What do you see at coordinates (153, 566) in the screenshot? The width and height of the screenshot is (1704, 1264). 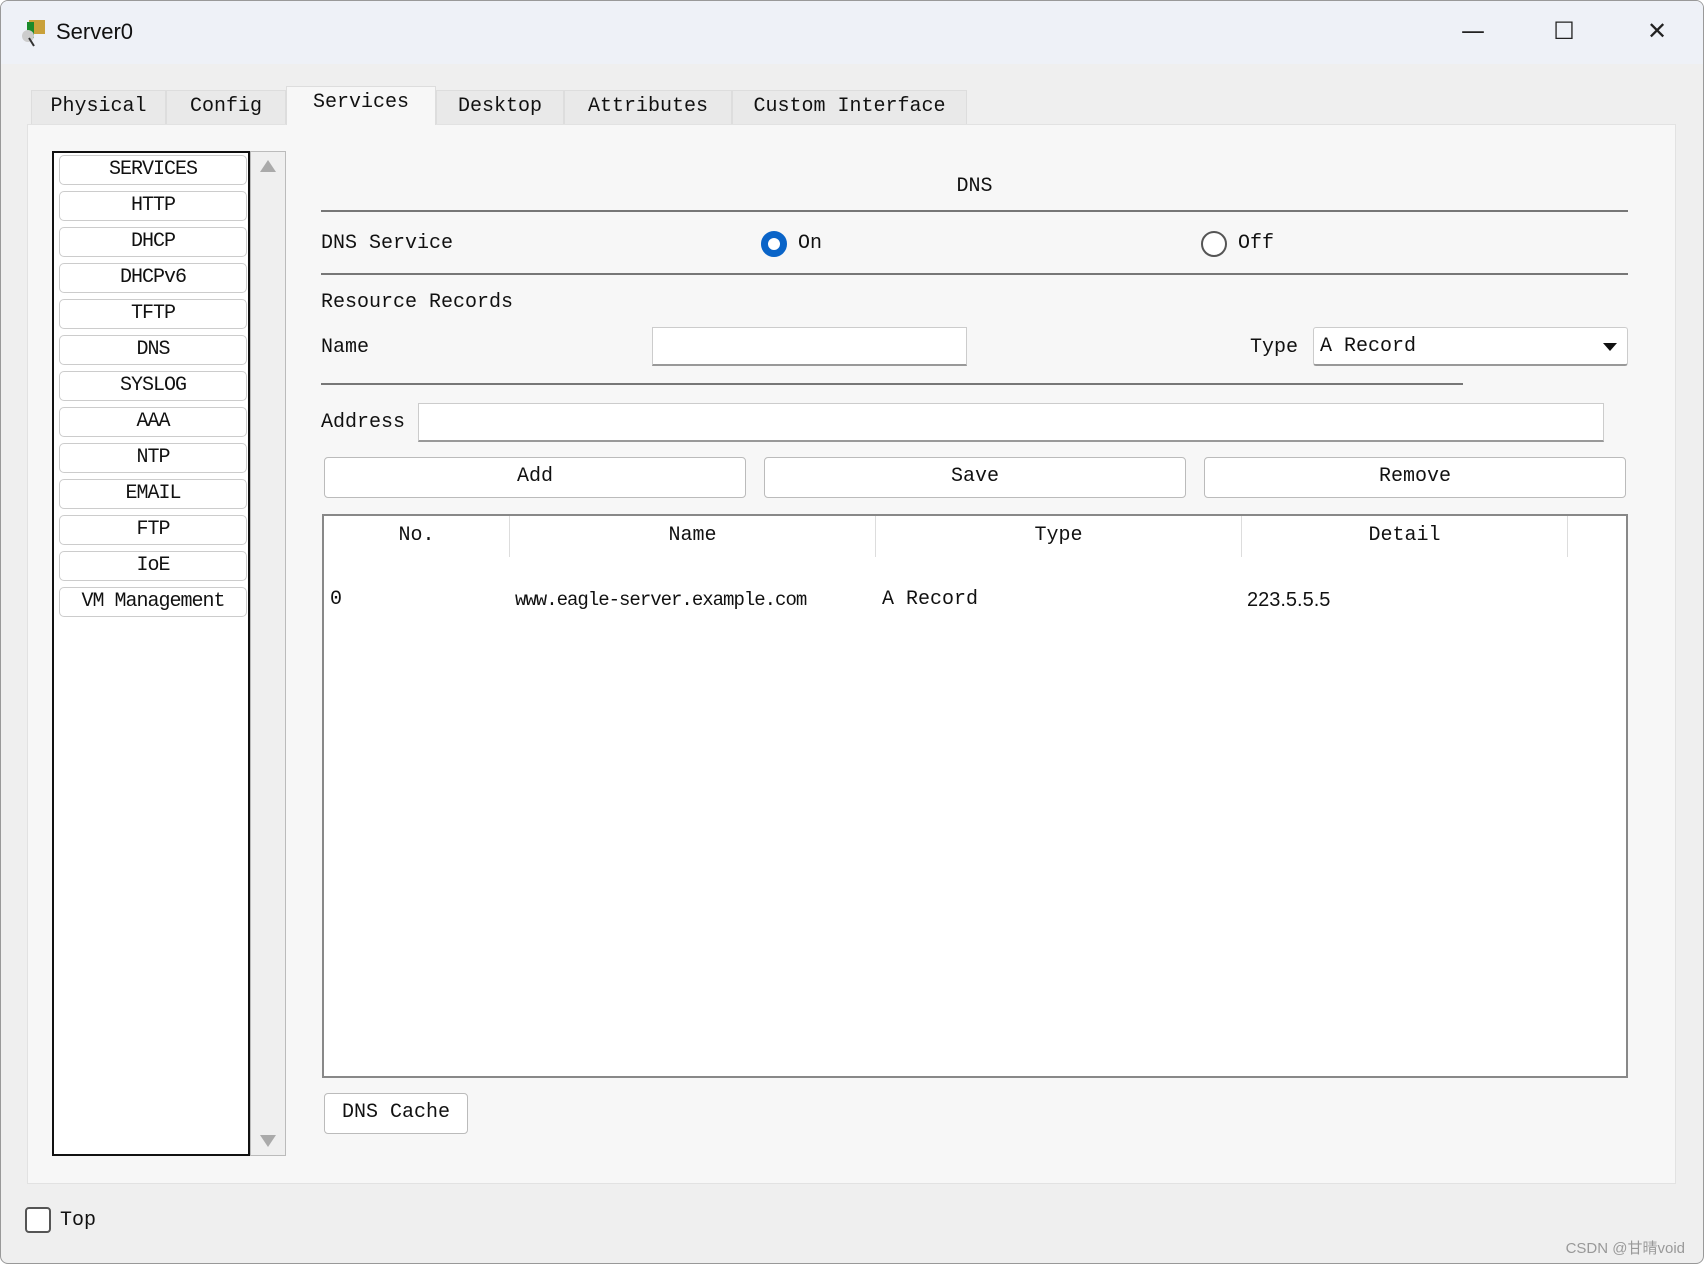 I see `sidebar-item-ioe: IoE` at bounding box center [153, 566].